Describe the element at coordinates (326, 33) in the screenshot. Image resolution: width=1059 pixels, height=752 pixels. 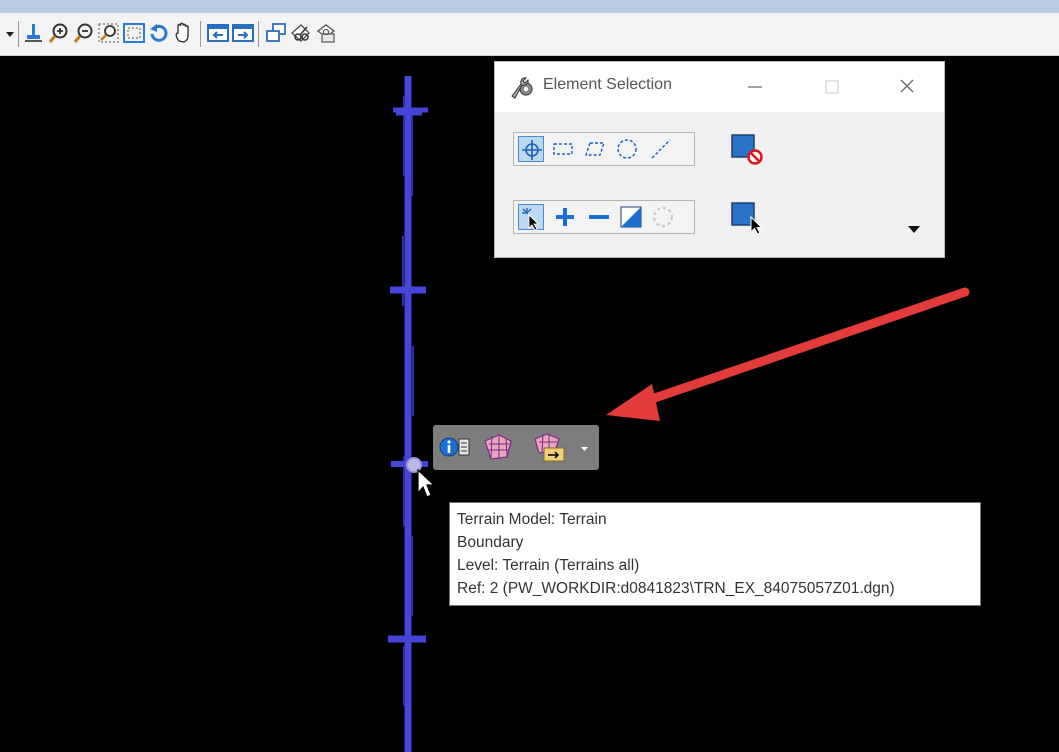
I see `clip-mask-icon` at that location.